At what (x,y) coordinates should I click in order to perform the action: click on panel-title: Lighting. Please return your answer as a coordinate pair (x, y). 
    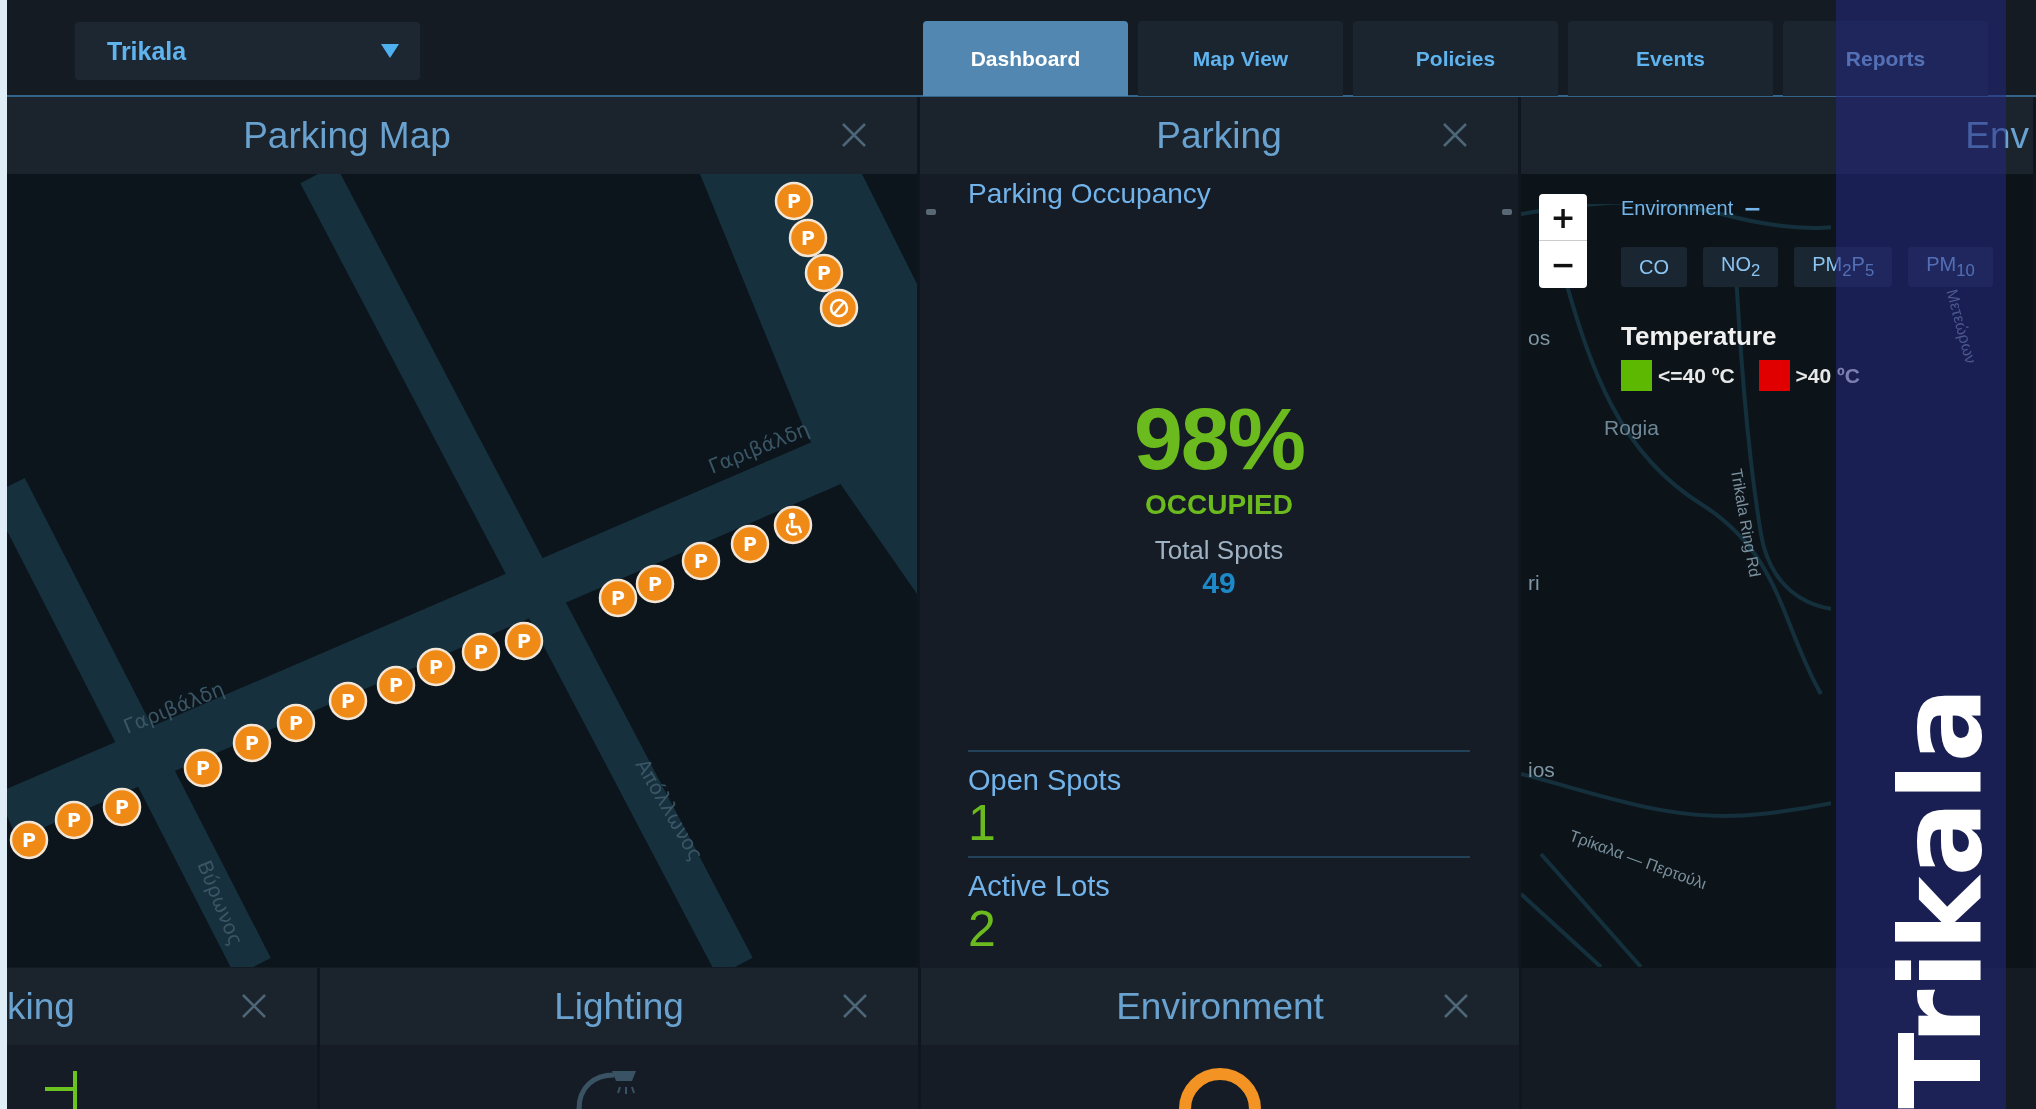
    Looking at the image, I should click on (619, 1006).